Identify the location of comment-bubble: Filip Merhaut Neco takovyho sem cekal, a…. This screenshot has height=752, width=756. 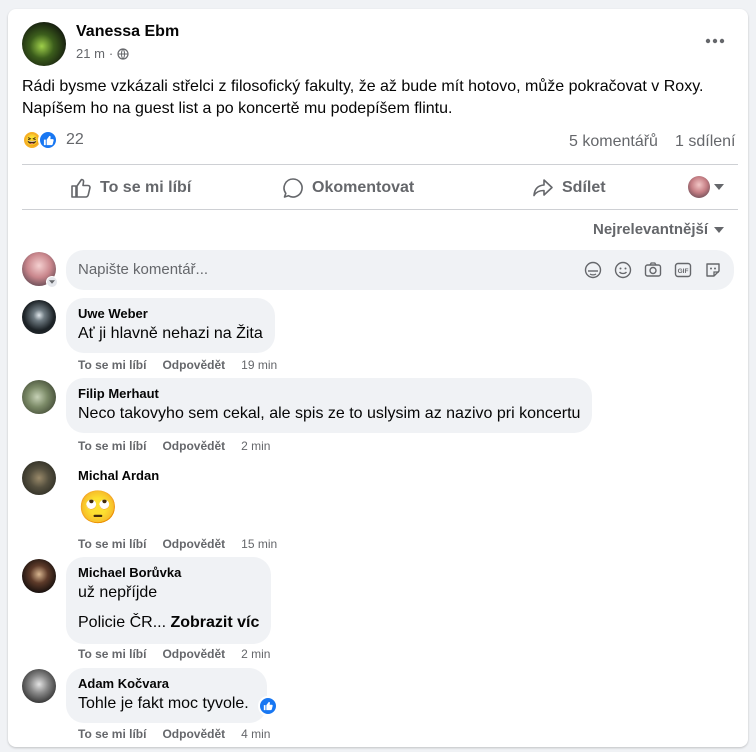
(329, 405).